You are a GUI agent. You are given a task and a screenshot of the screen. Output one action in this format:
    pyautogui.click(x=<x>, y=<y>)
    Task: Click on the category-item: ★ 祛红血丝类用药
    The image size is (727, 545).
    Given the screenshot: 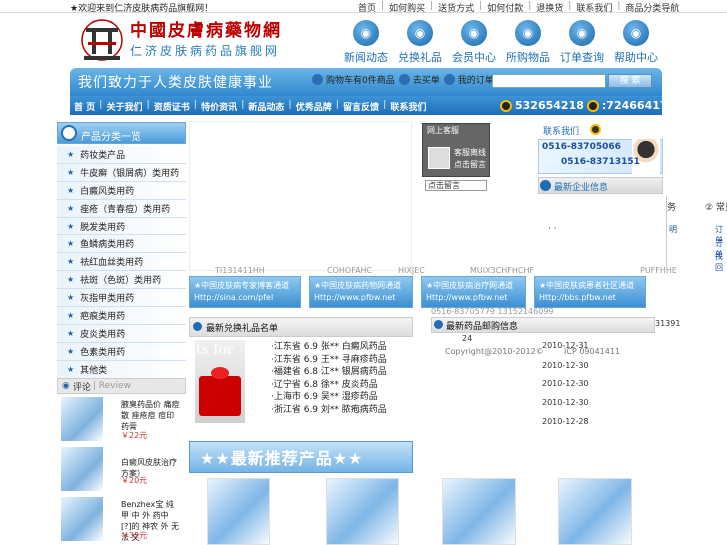 What is the action you would take?
    pyautogui.click(x=121, y=262)
    